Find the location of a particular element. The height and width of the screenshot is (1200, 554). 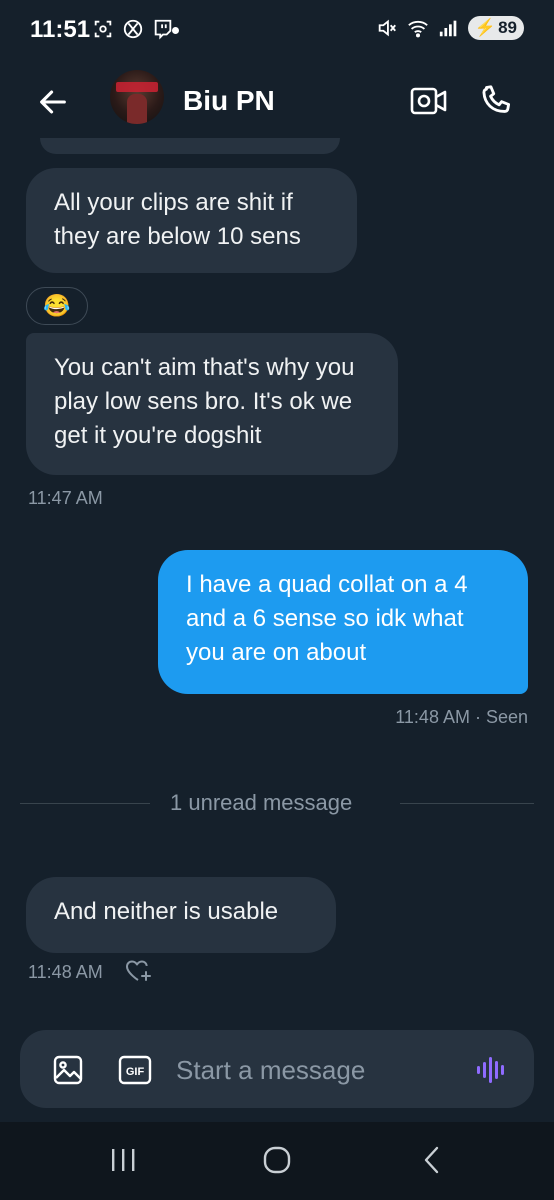

gif-icon: GIF is located at coordinates (135, 1070).